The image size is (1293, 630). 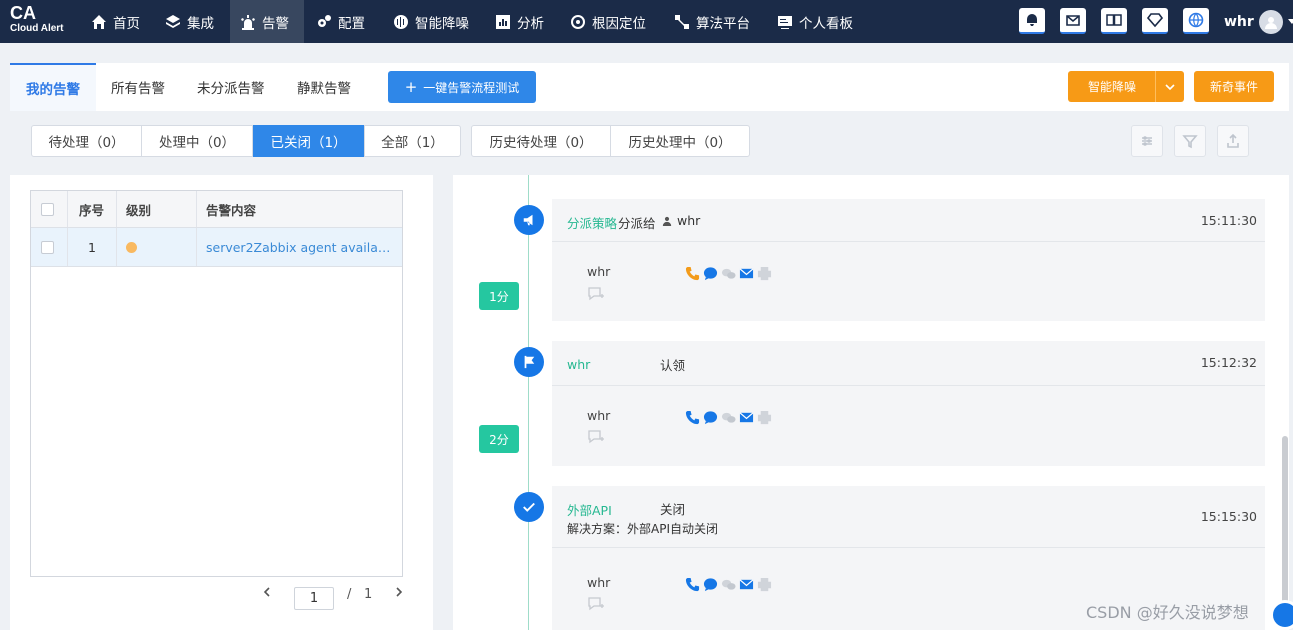 I want to click on nav-item-label: 告警, so click(x=275, y=23).